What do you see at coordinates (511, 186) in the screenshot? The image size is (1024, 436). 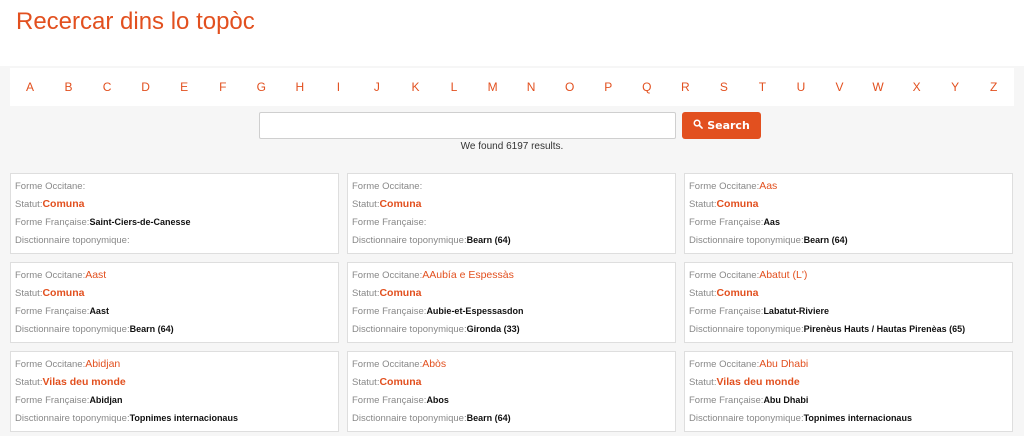 I see `occitane-row: Forme Occitane:` at bounding box center [511, 186].